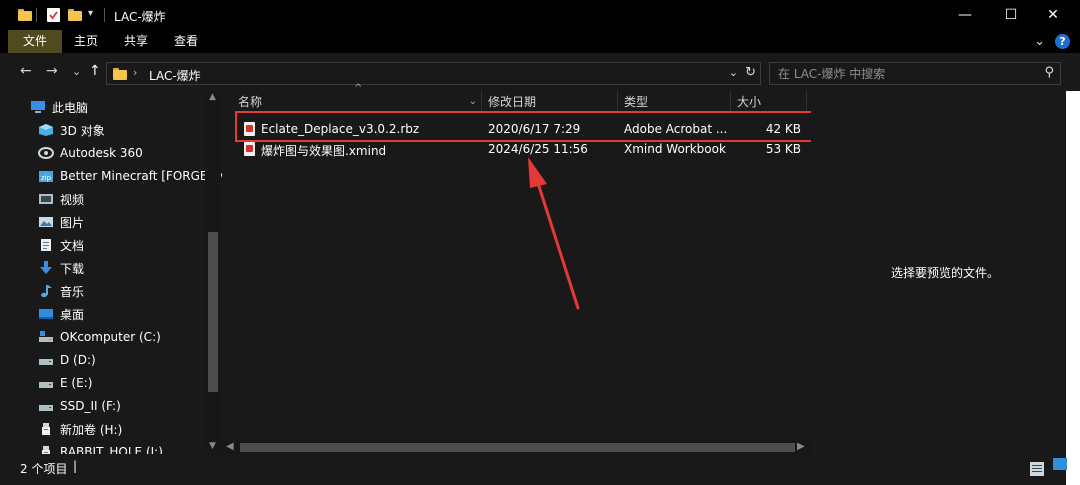 The width and height of the screenshot is (1080, 485). I want to click on status-bar: 2 个项目 |, so click(540, 470).